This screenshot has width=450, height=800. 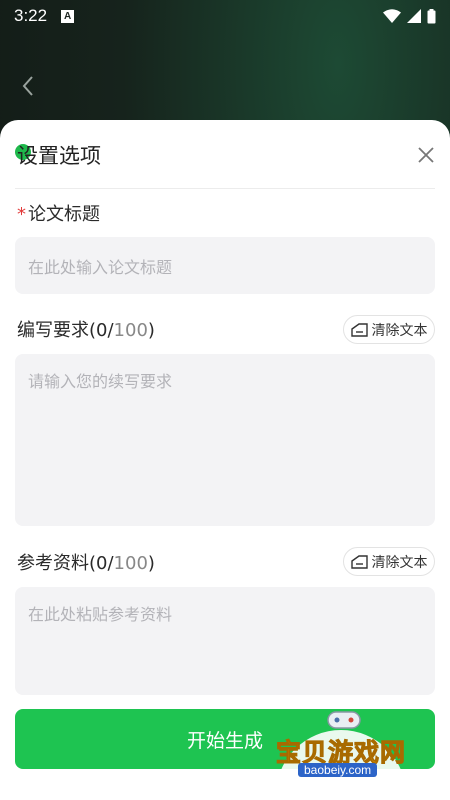 I want to click on notification-a-icon: A, so click(x=68, y=16).